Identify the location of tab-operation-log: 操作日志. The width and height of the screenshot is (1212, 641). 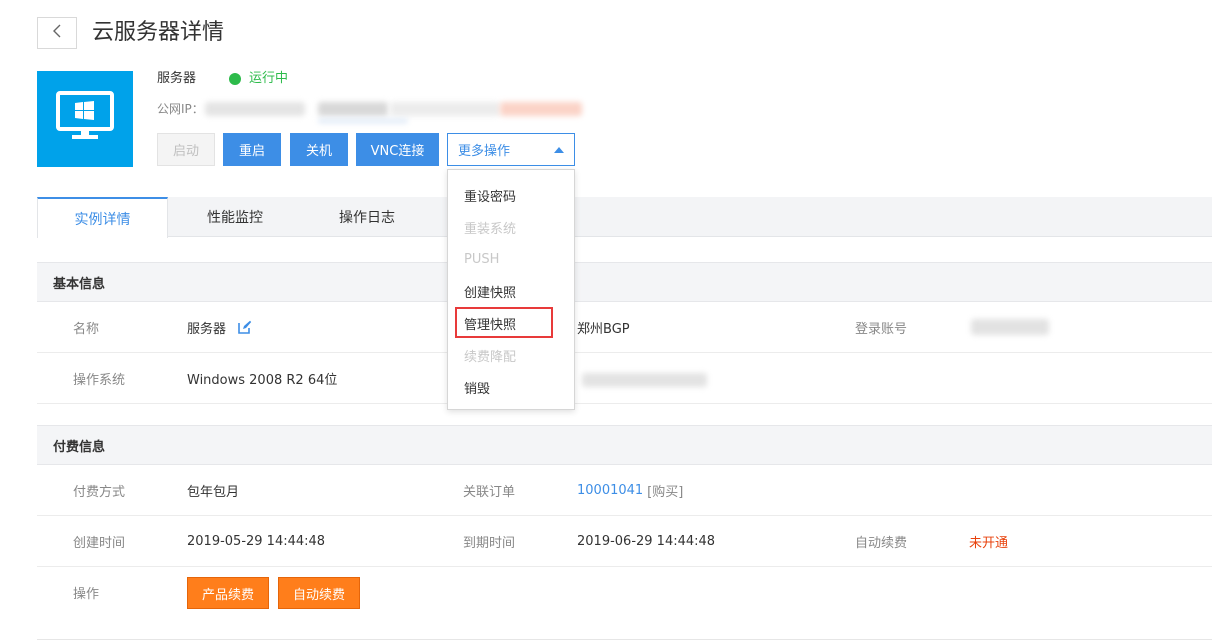
(367, 217).